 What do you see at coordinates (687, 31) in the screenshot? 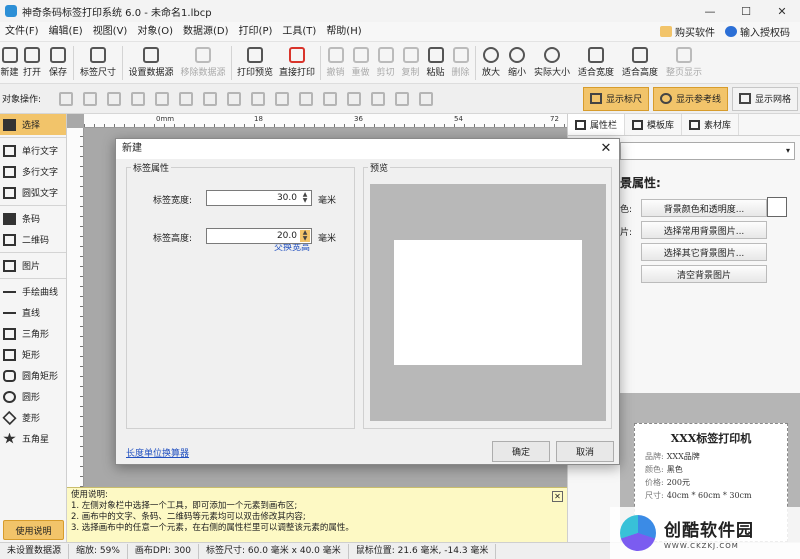
I see `buy-software-link: 购买软件` at bounding box center [687, 31].